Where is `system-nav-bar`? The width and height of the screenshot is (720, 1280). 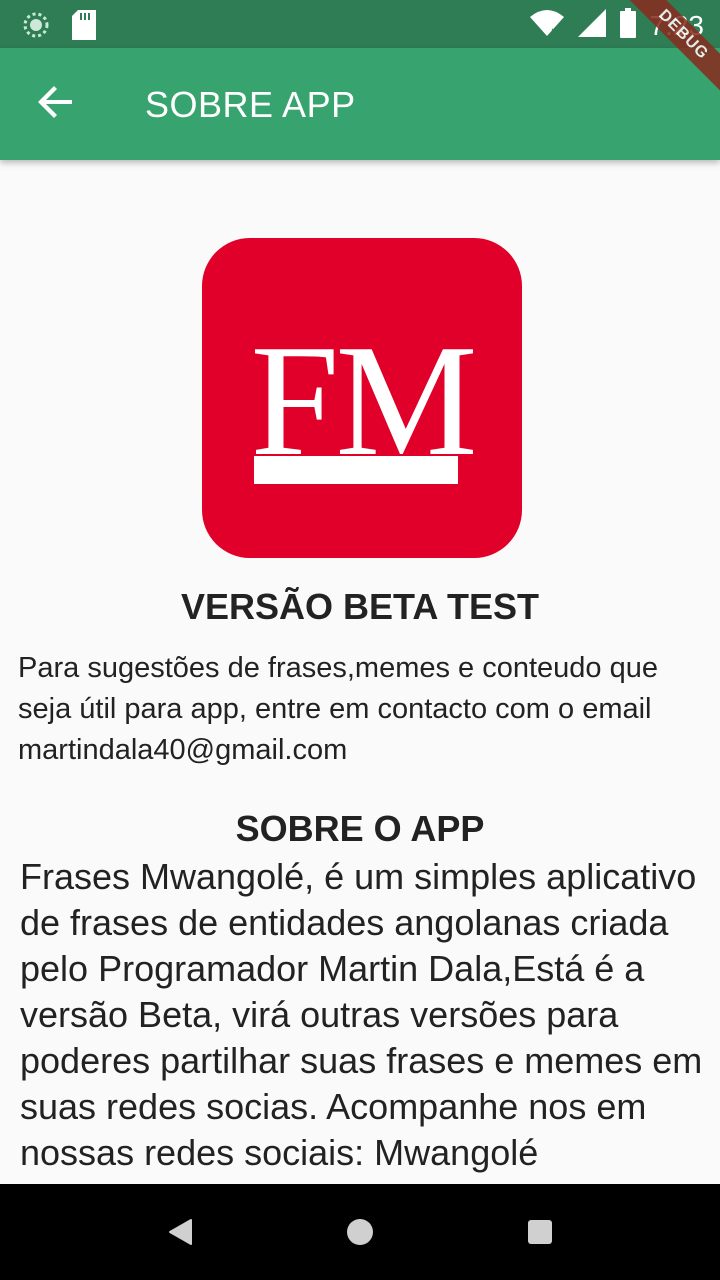 system-nav-bar is located at coordinates (360, 1232).